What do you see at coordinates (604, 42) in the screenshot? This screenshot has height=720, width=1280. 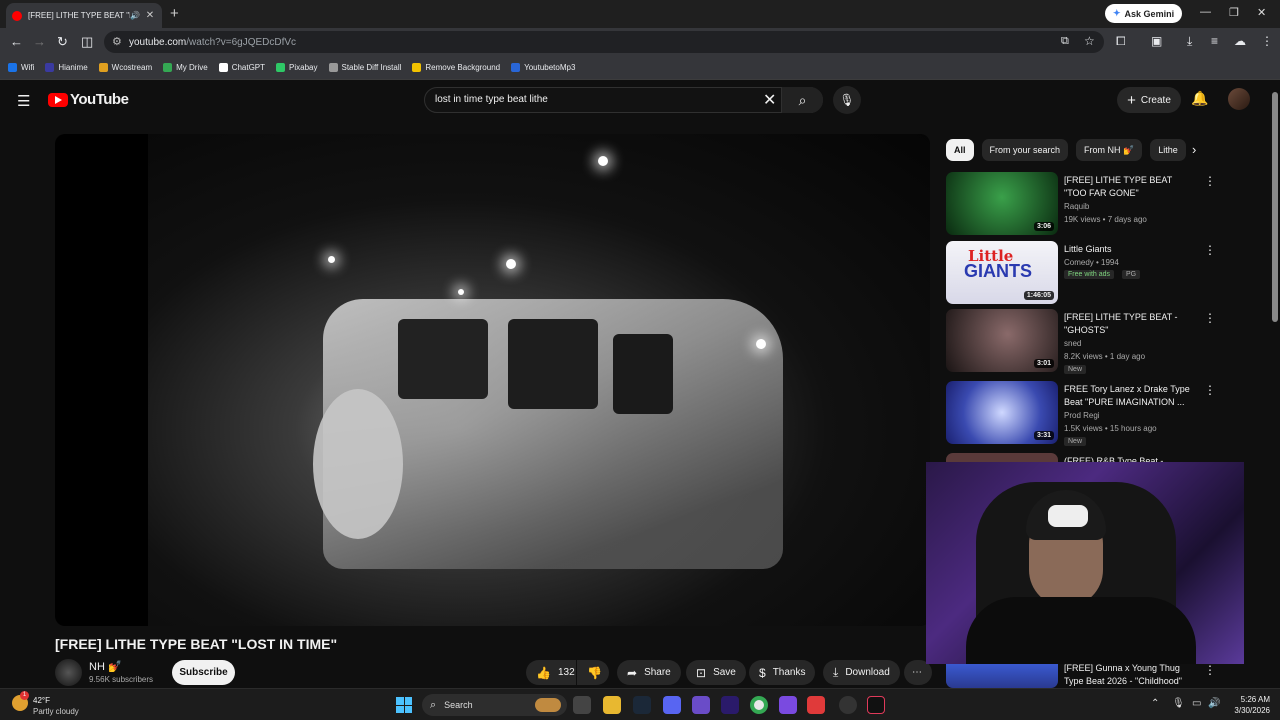 I see `address-bar: ⚙ youtube.com/watch?v=6gJQEDcDfVc ⧉ ☆` at bounding box center [604, 42].